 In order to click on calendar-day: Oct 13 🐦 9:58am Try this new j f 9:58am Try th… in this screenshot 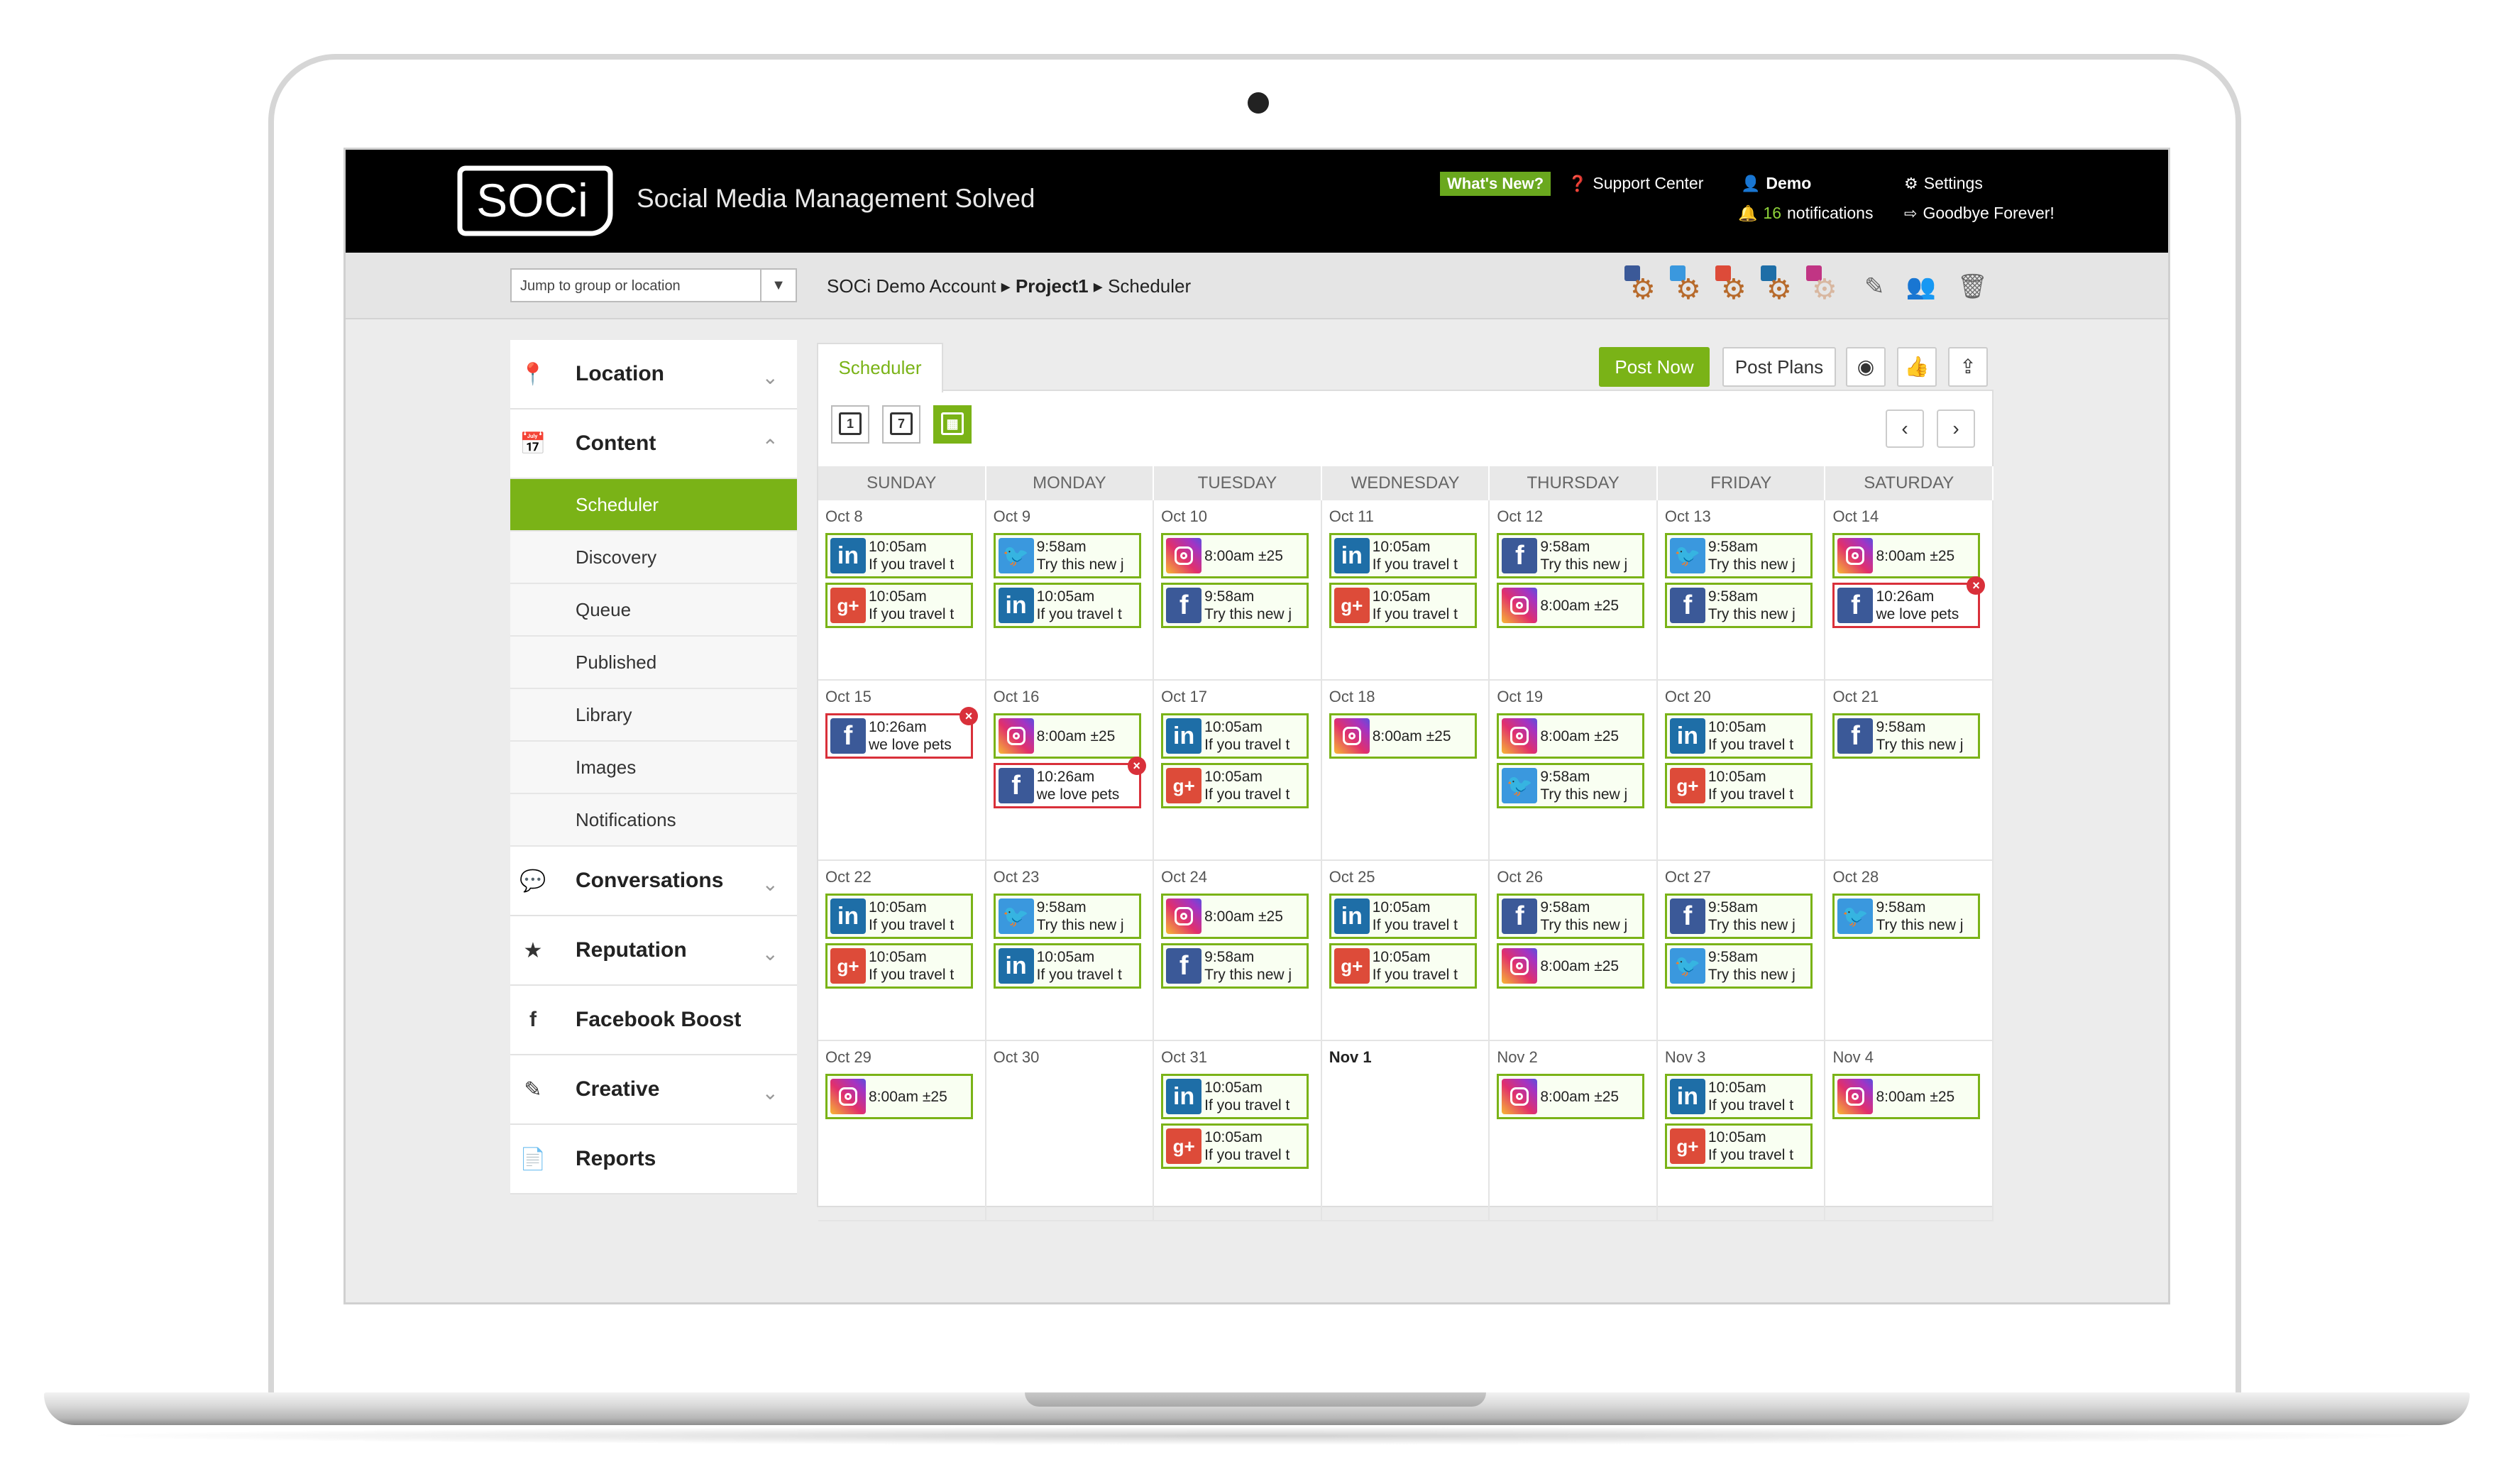, I will do `click(1742, 589)`.